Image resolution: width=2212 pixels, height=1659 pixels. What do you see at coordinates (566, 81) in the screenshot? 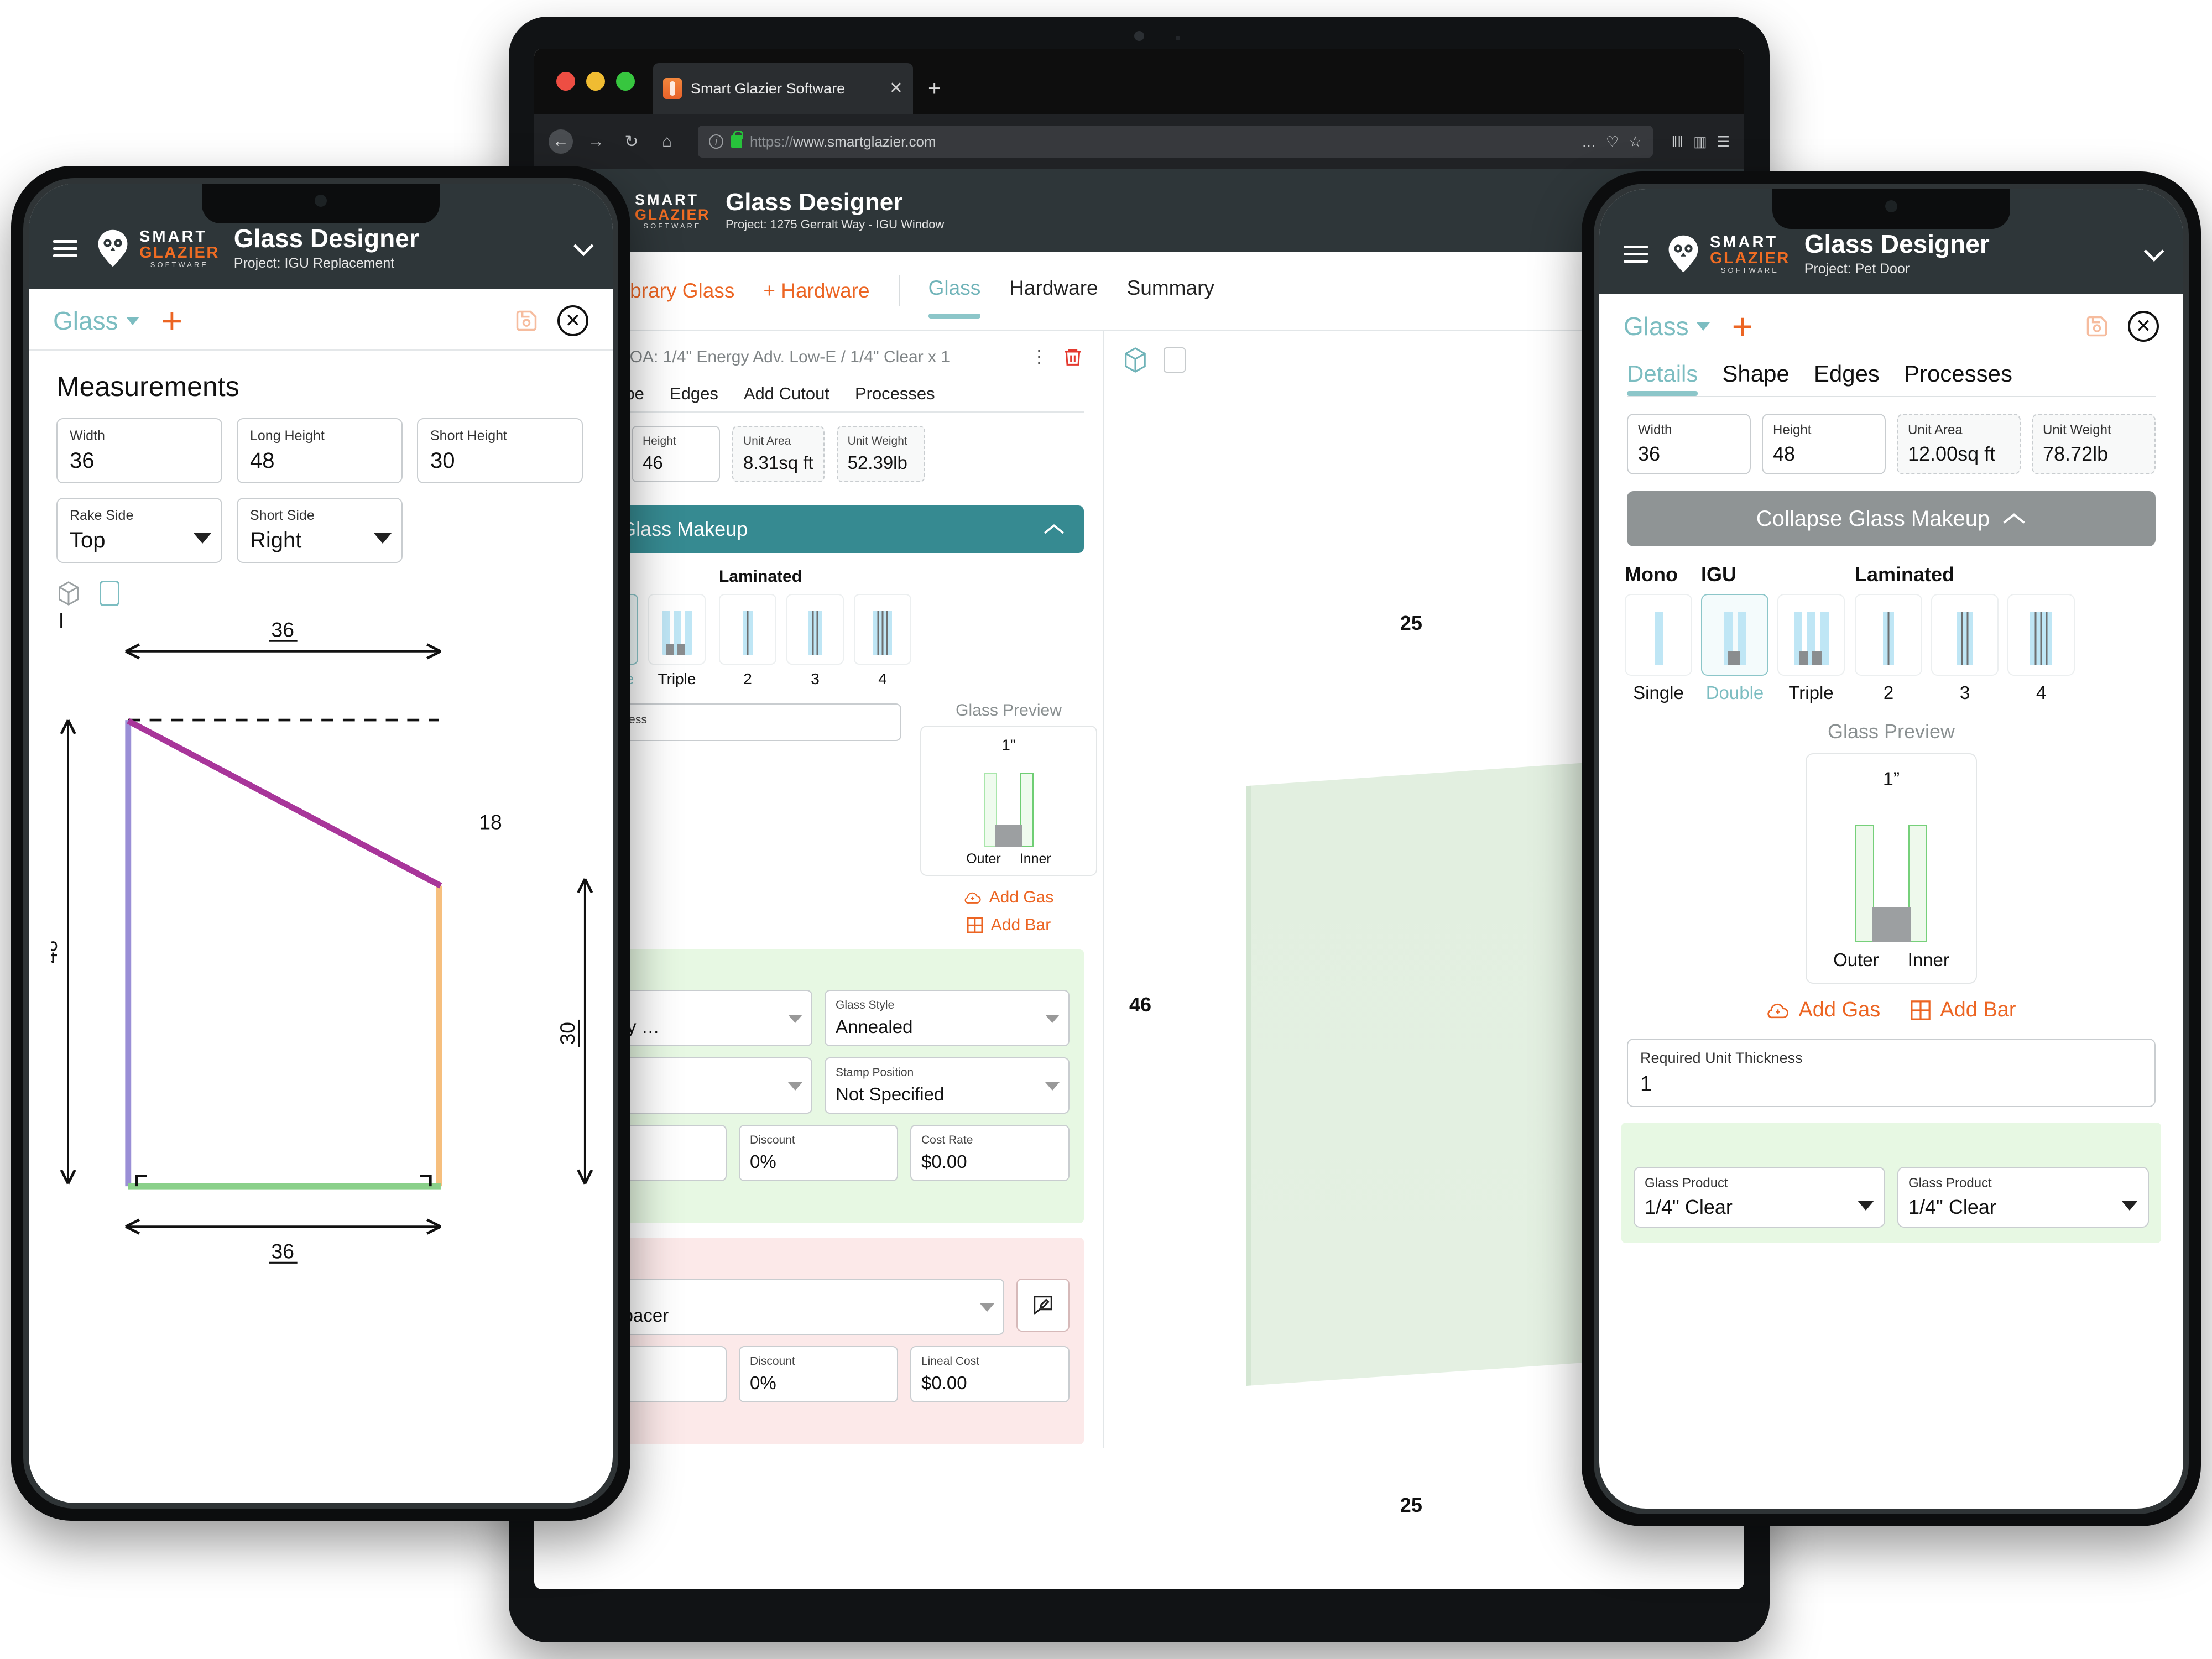
I see `close-window-icon` at bounding box center [566, 81].